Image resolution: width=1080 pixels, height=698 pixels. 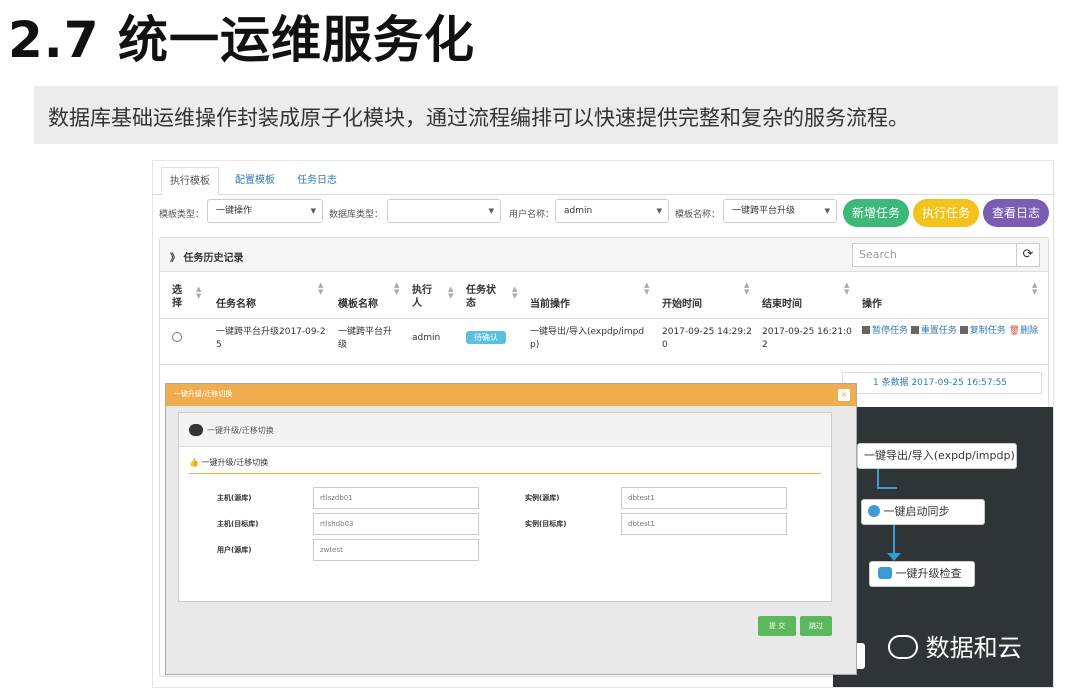 What do you see at coordinates (194, 462) in the screenshot?
I see `thumbs-up-icon: 👍` at bounding box center [194, 462].